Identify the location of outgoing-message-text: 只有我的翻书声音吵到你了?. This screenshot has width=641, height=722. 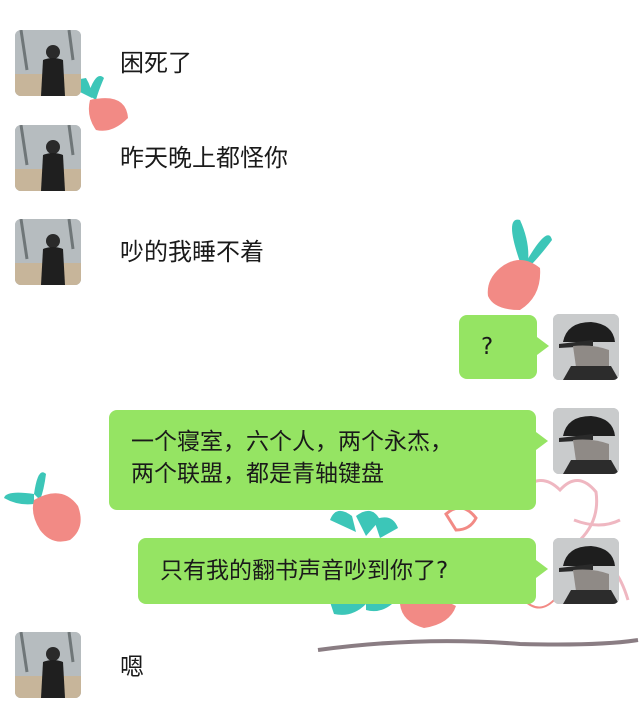
(304, 571).